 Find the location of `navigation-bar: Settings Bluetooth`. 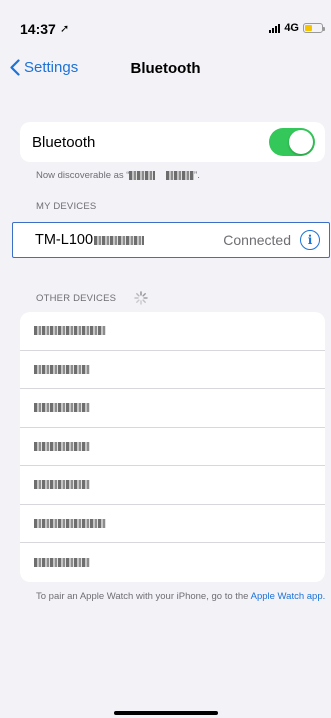

navigation-bar: Settings Bluetooth is located at coordinates (165, 72).